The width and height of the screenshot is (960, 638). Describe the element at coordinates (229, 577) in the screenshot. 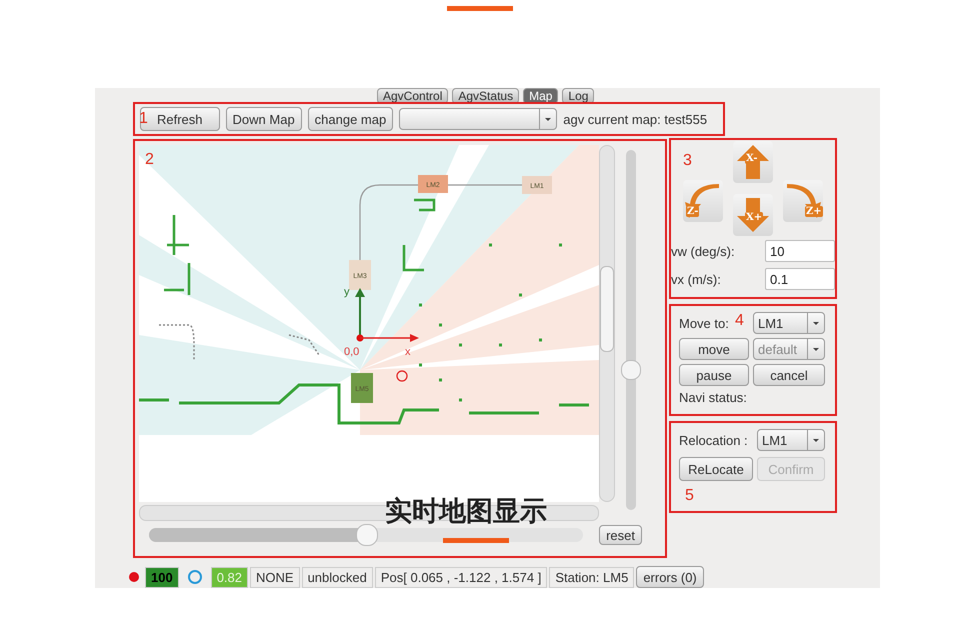

I see `confidence-value: 0.82` at that location.